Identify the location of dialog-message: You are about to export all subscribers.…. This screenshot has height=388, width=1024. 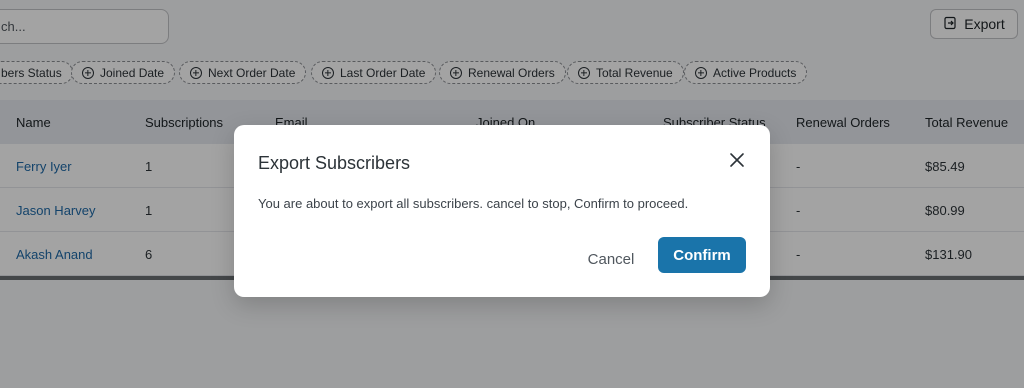
(473, 203).